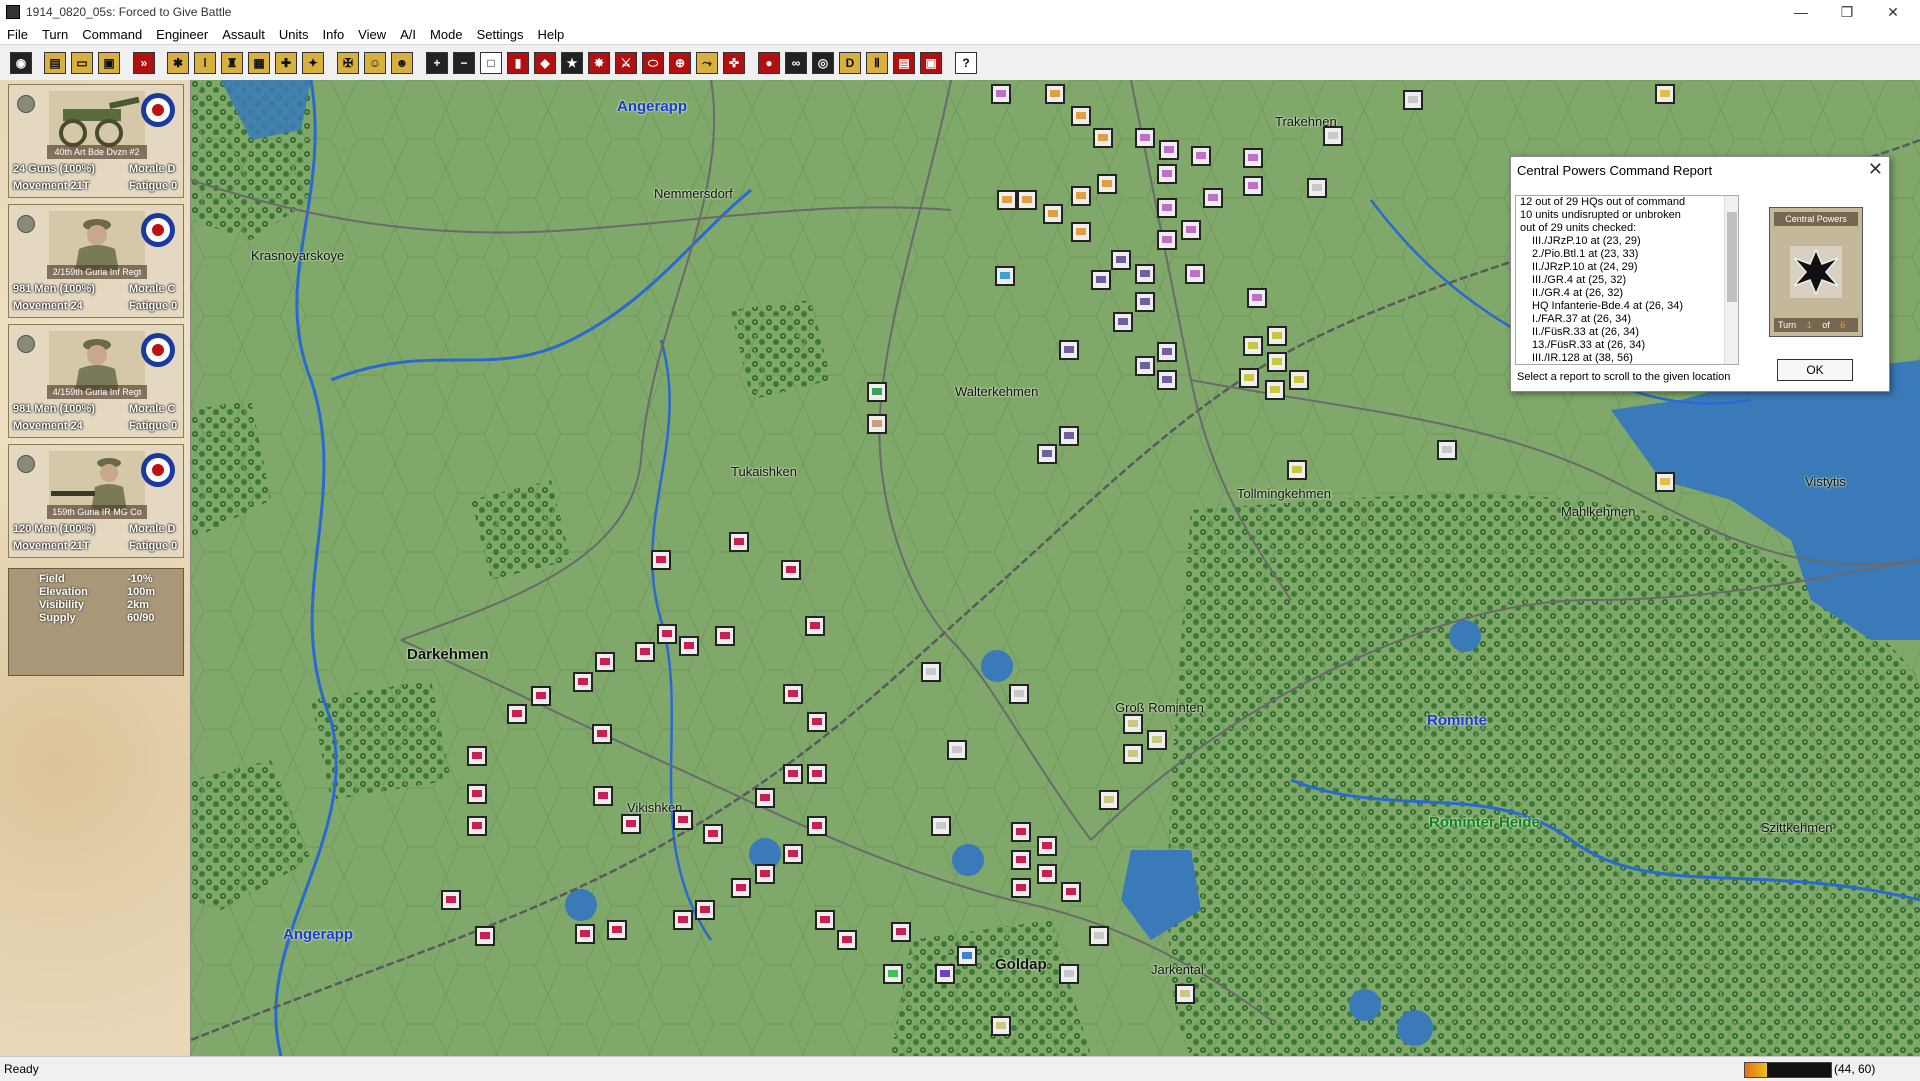 This screenshot has width=1920, height=1081. What do you see at coordinates (1627, 254) in the screenshot?
I see `report-list-item: 2./Pio.Btl.1 at (23, 33)` at bounding box center [1627, 254].